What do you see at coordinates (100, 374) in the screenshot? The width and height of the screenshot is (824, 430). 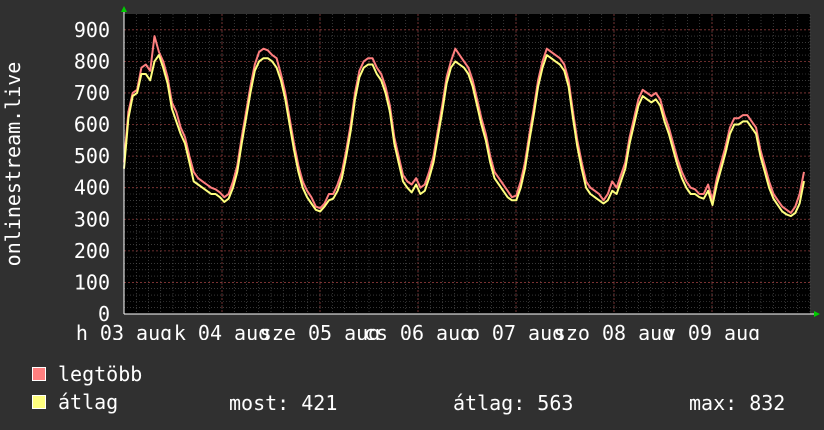 I see `legend-label-max: legtöbb` at bounding box center [100, 374].